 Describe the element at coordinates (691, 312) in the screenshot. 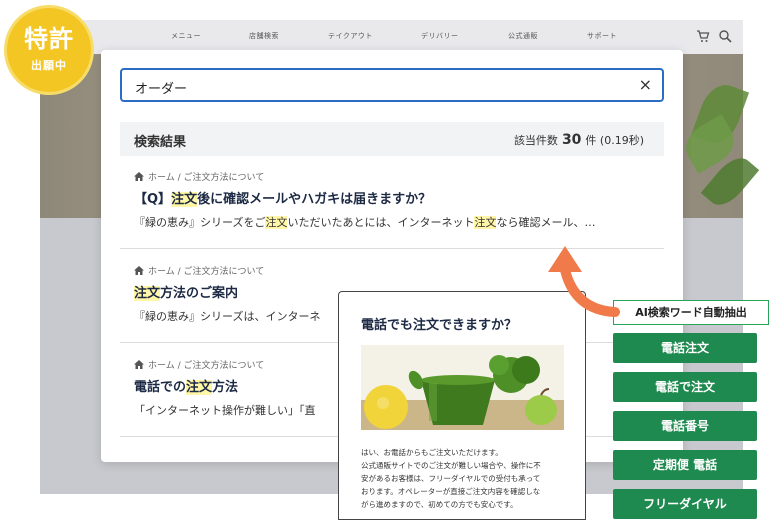

I see `ai-keyword-extraction-label: AI検索ワード自動抽出` at that location.